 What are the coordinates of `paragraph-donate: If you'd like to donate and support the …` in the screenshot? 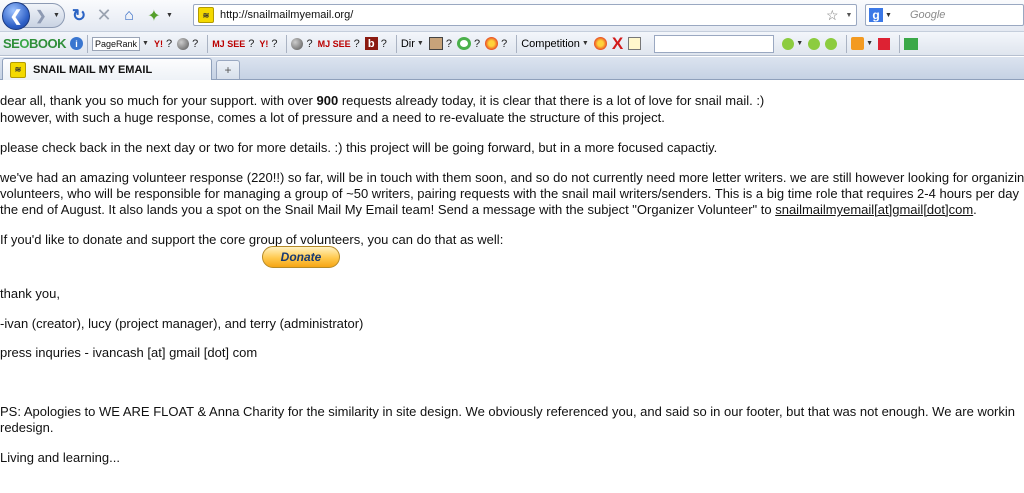 It's located at (252, 239).